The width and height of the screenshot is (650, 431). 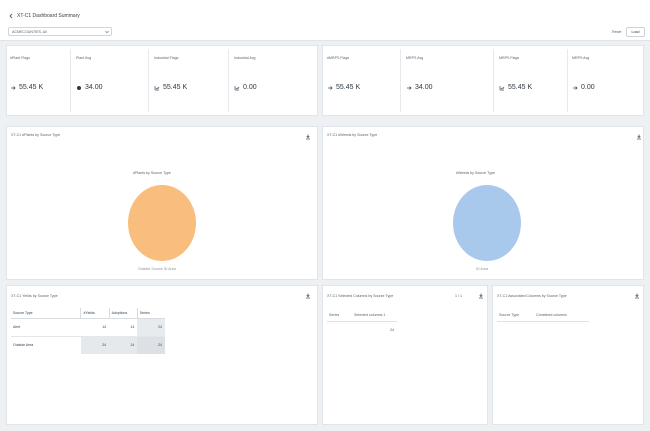 I want to click on value-label: 24, so click(x=392, y=330).